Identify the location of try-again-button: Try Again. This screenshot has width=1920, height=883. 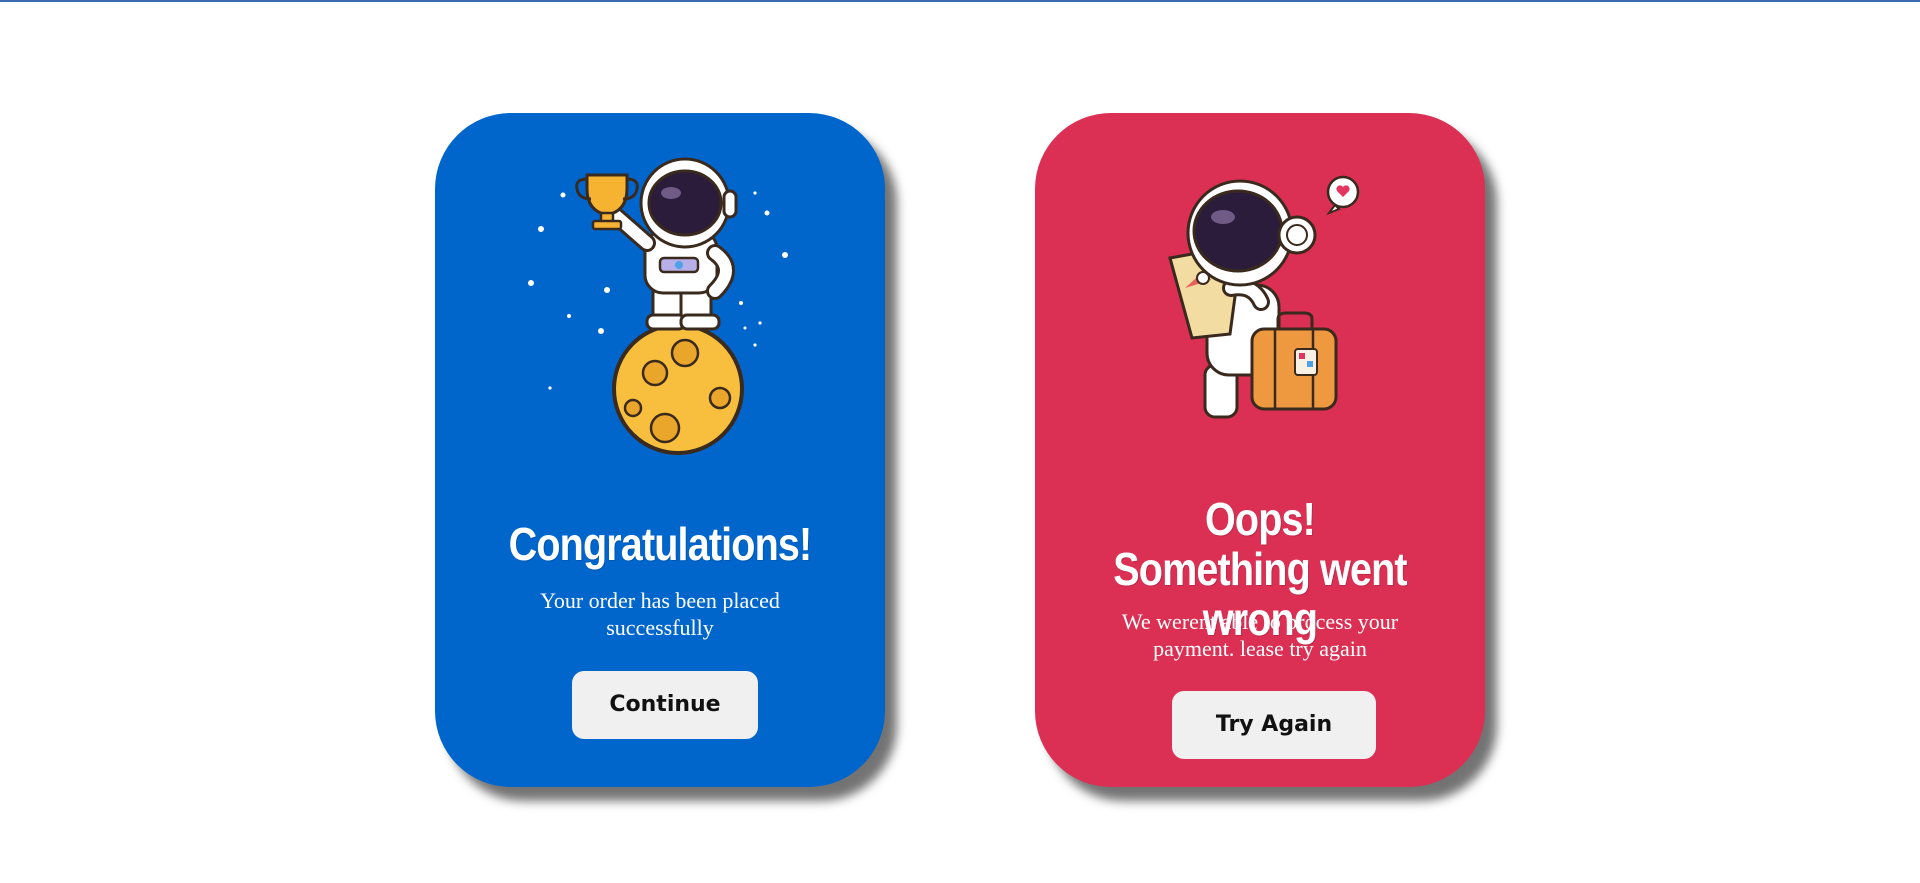
(1274, 725).